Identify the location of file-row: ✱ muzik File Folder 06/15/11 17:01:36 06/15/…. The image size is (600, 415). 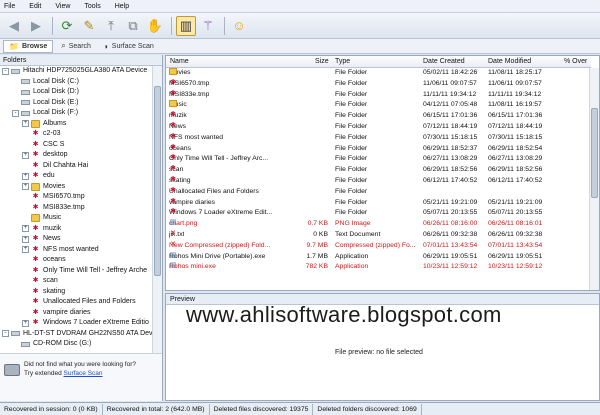
(378, 116).